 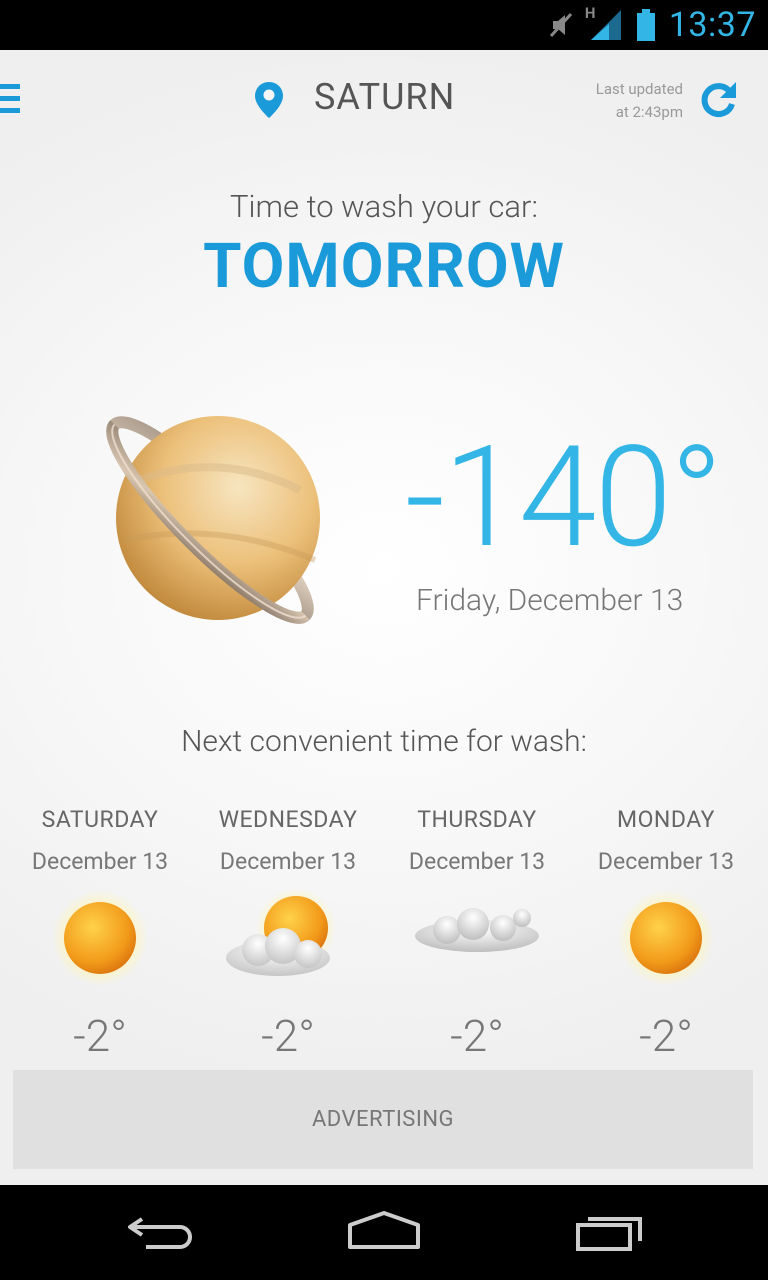 I want to click on headline-value: TOMORROW, so click(x=384, y=266).